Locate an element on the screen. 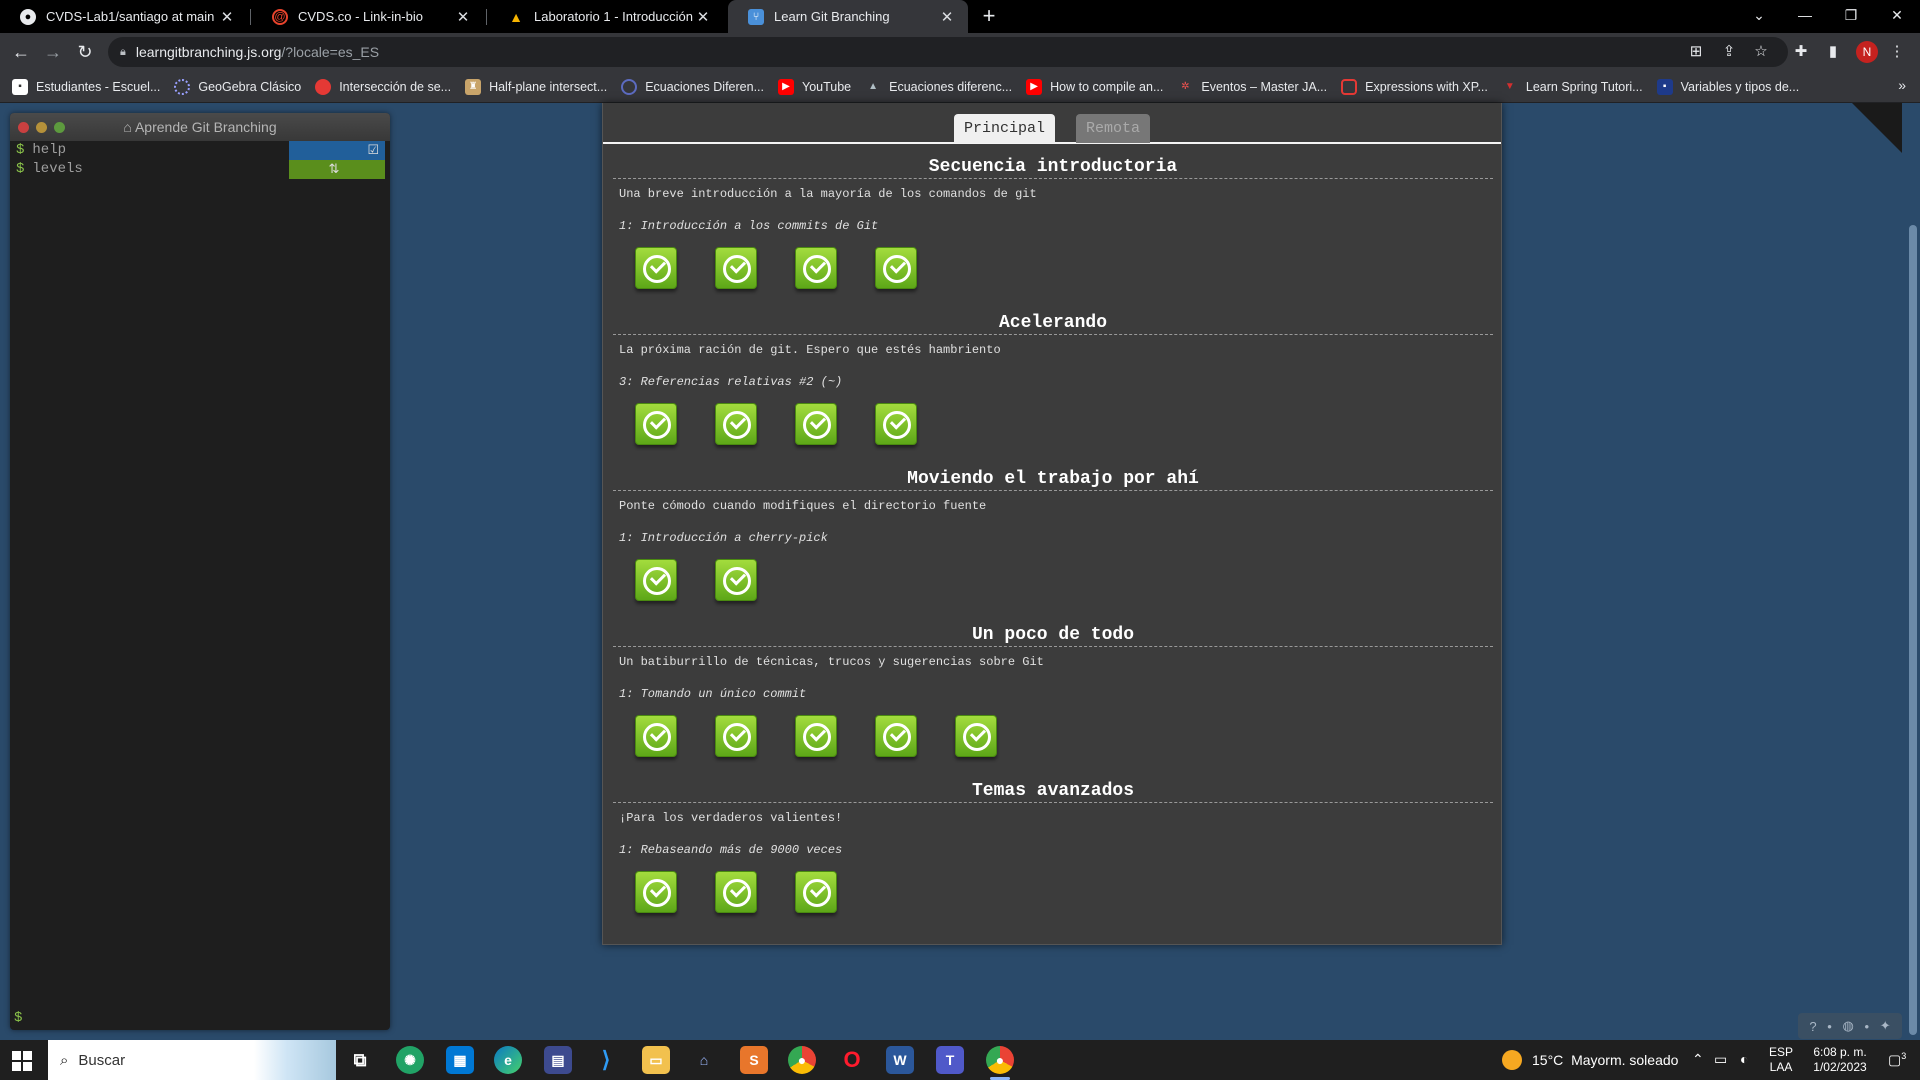  vscode-icon: ⟩ is located at coordinates (606, 1060).